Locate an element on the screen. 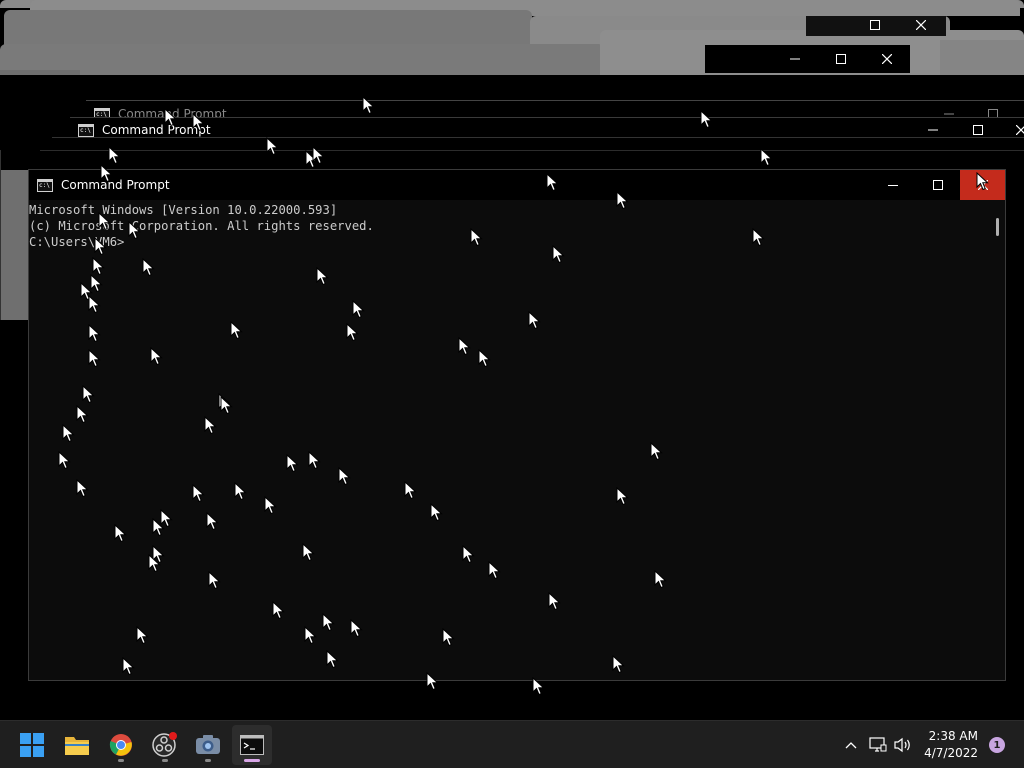  taskbar-file-explorer is located at coordinates (77, 745).